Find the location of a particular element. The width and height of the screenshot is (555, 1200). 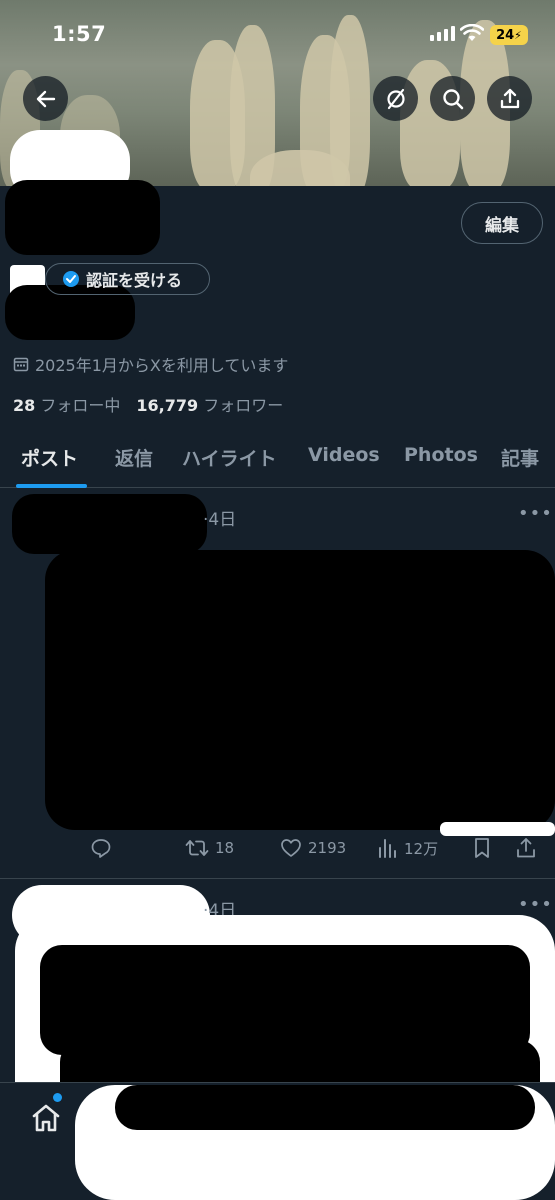

tab-videos: Videos is located at coordinates (344, 455).